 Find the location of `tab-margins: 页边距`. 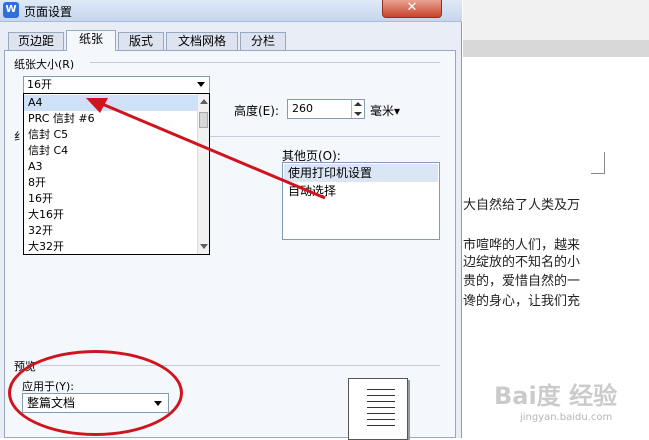

tab-margins: 页边距 is located at coordinates (36, 41).